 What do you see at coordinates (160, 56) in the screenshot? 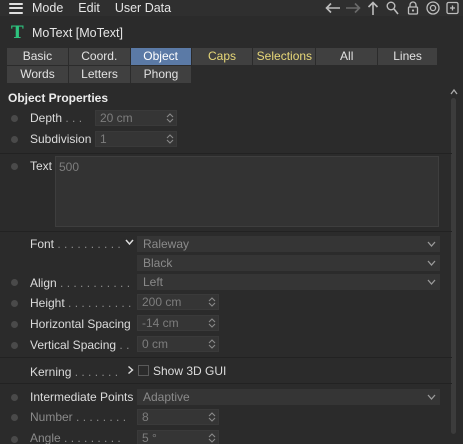
I see `tab-object: Object` at bounding box center [160, 56].